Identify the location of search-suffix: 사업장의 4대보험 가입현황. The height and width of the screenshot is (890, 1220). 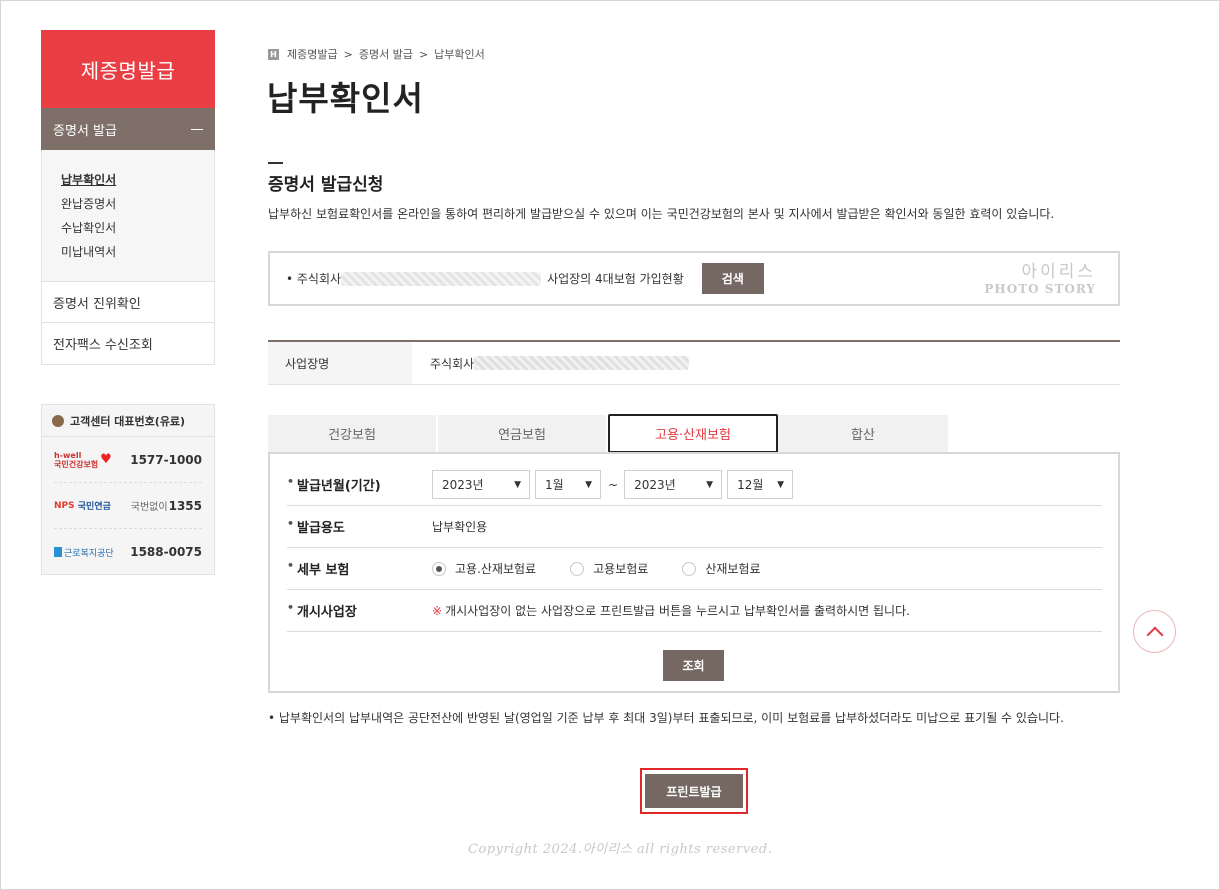
(615, 279).